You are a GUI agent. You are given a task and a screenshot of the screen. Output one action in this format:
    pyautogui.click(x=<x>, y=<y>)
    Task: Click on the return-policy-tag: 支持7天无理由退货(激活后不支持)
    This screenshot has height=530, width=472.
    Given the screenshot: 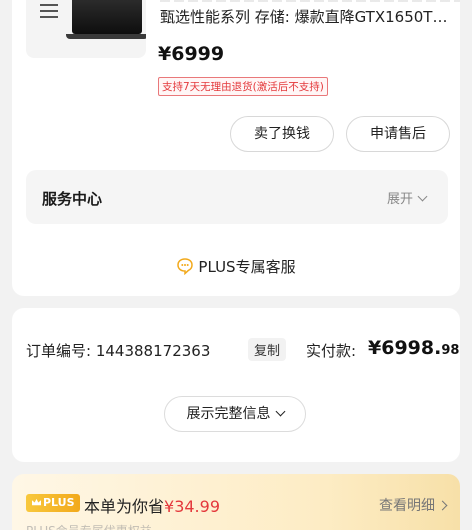 What is the action you would take?
    pyautogui.click(x=243, y=86)
    